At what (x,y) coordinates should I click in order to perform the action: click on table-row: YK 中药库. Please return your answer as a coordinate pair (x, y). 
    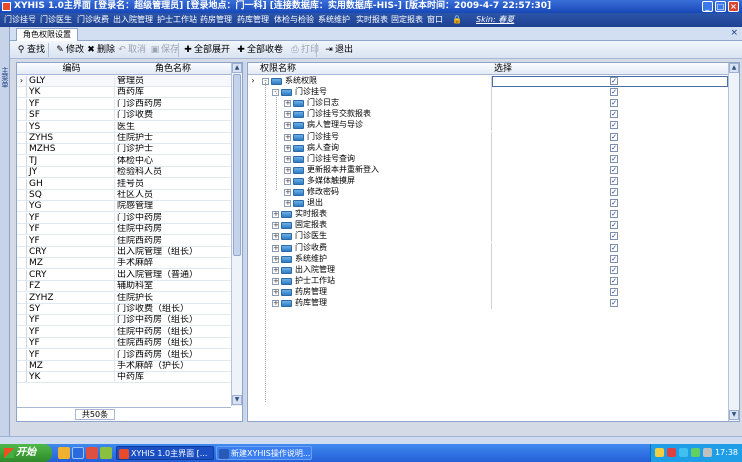
    Looking at the image, I should click on (124, 378).